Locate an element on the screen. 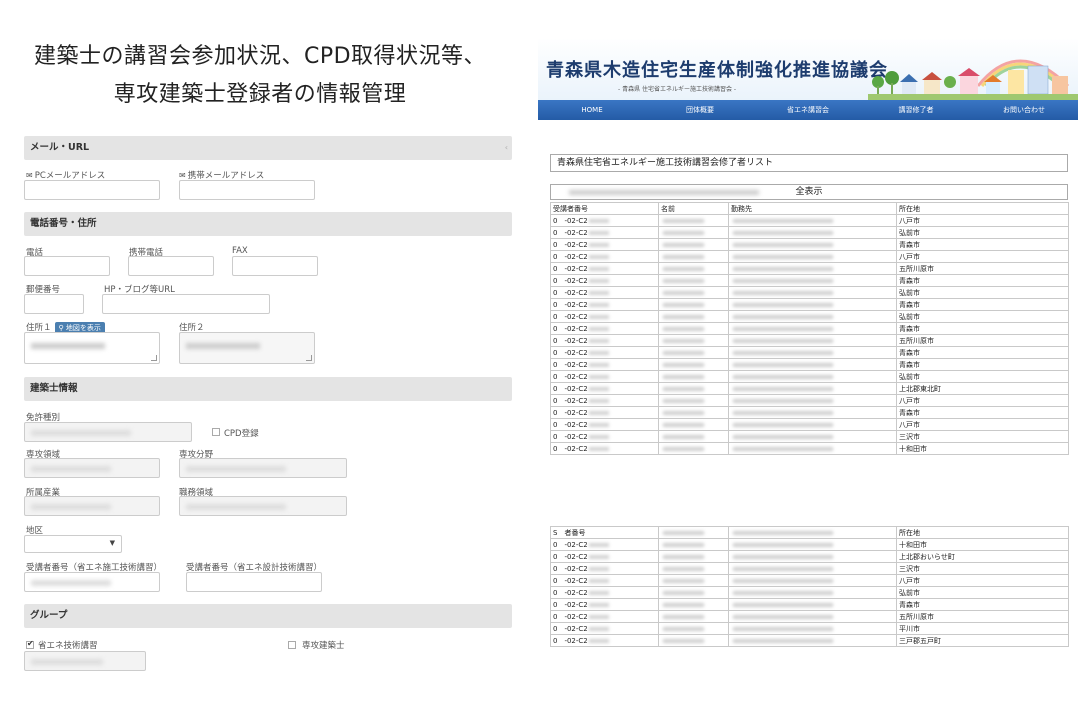 The width and height of the screenshot is (1080, 720). tel-input is located at coordinates (67, 266).